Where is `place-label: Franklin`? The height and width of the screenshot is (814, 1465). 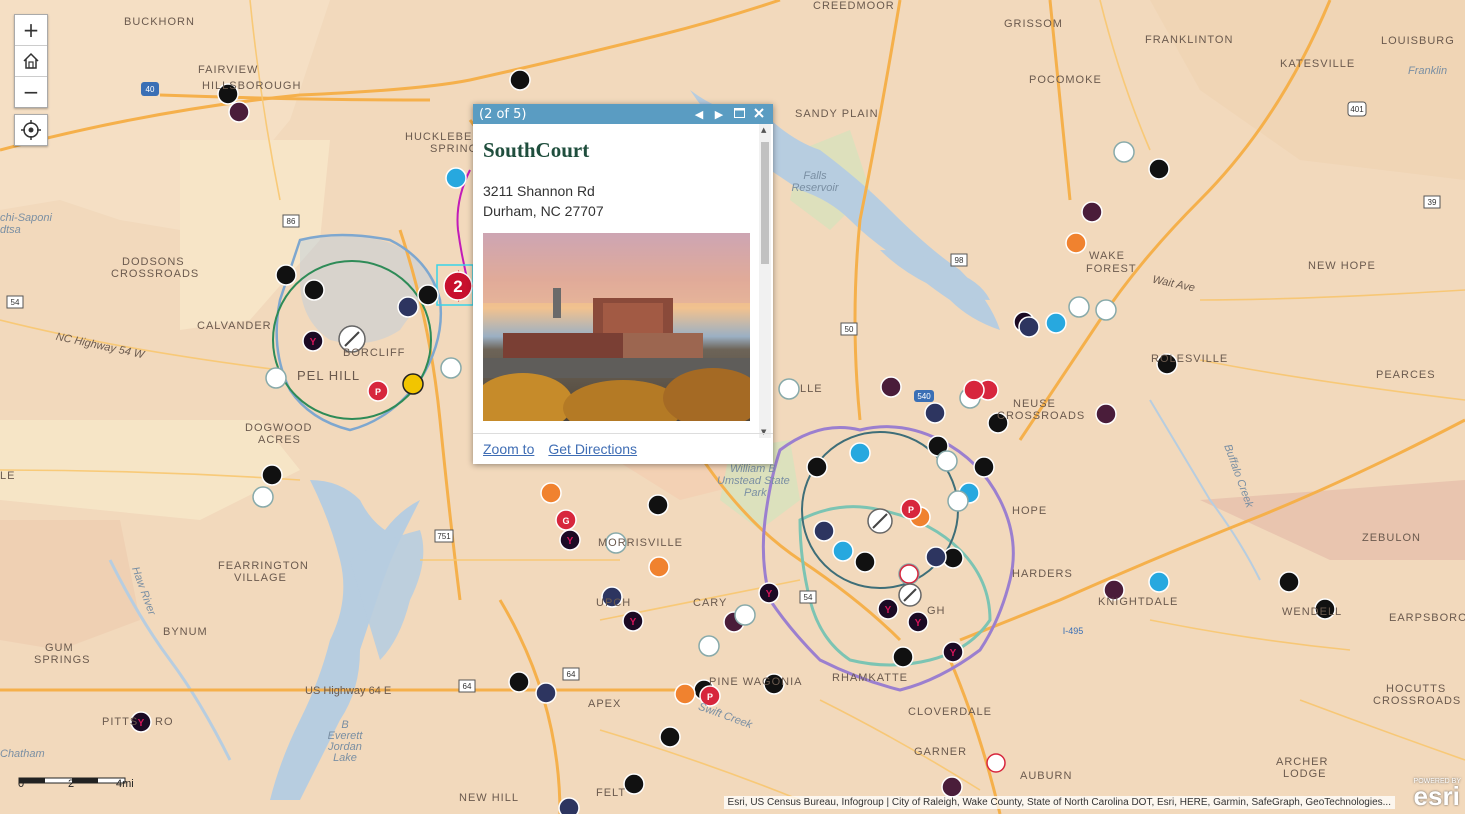 place-label: Franklin is located at coordinates (1428, 71).